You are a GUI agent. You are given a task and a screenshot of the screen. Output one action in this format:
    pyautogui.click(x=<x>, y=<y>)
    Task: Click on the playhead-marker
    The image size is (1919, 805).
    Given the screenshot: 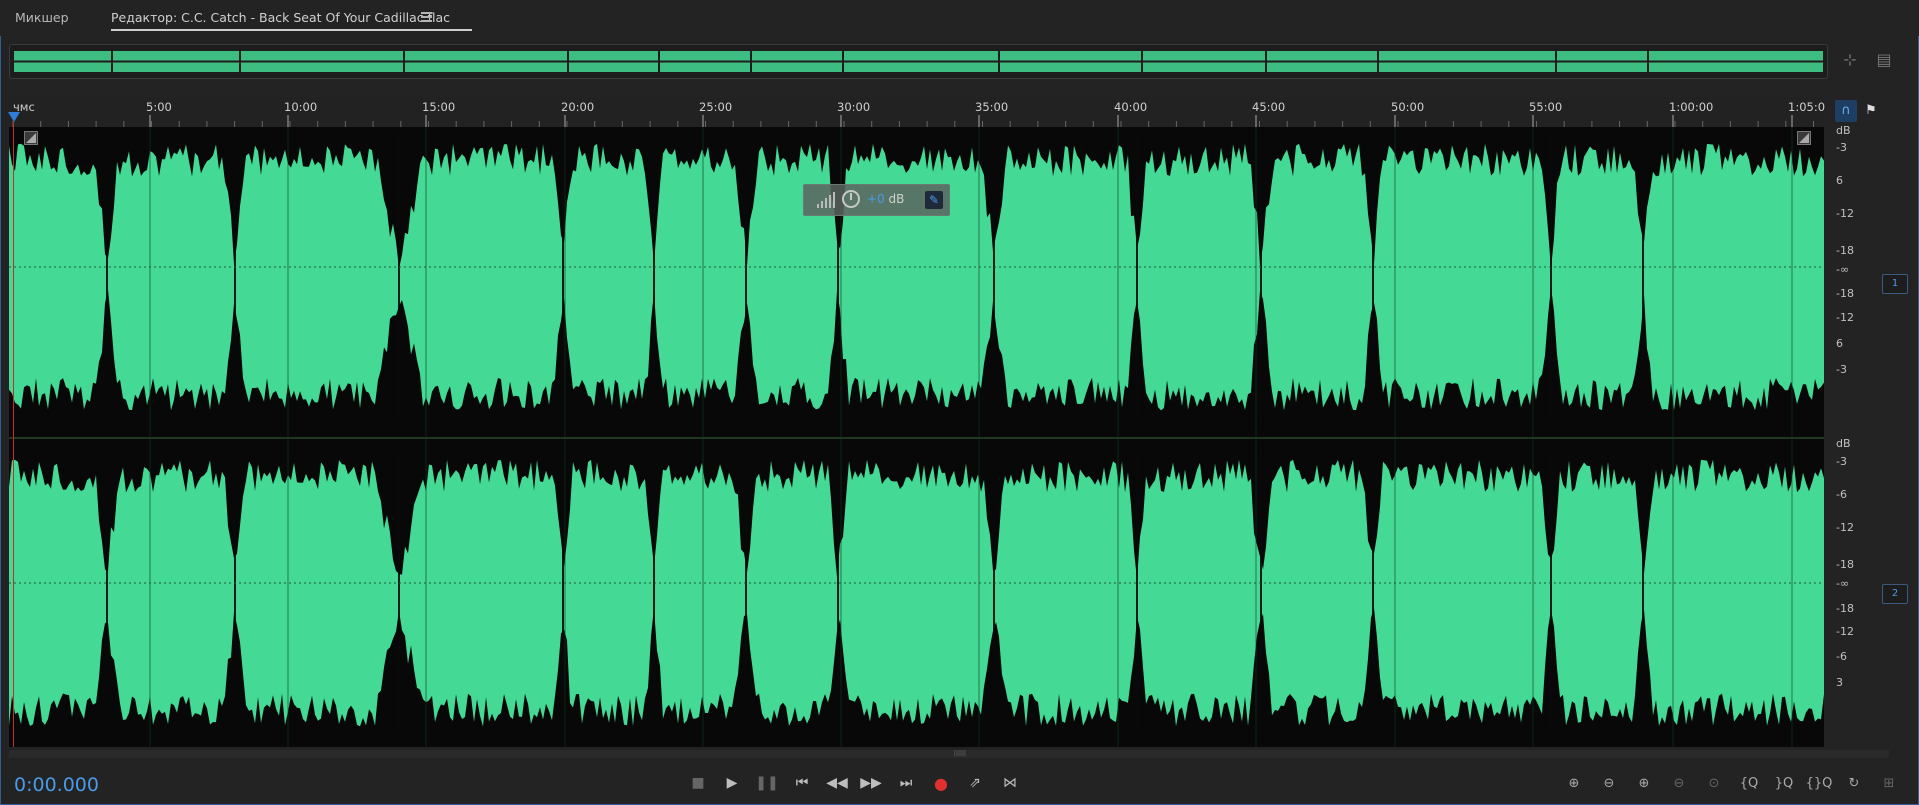 What is the action you would take?
    pyautogui.click(x=14, y=117)
    